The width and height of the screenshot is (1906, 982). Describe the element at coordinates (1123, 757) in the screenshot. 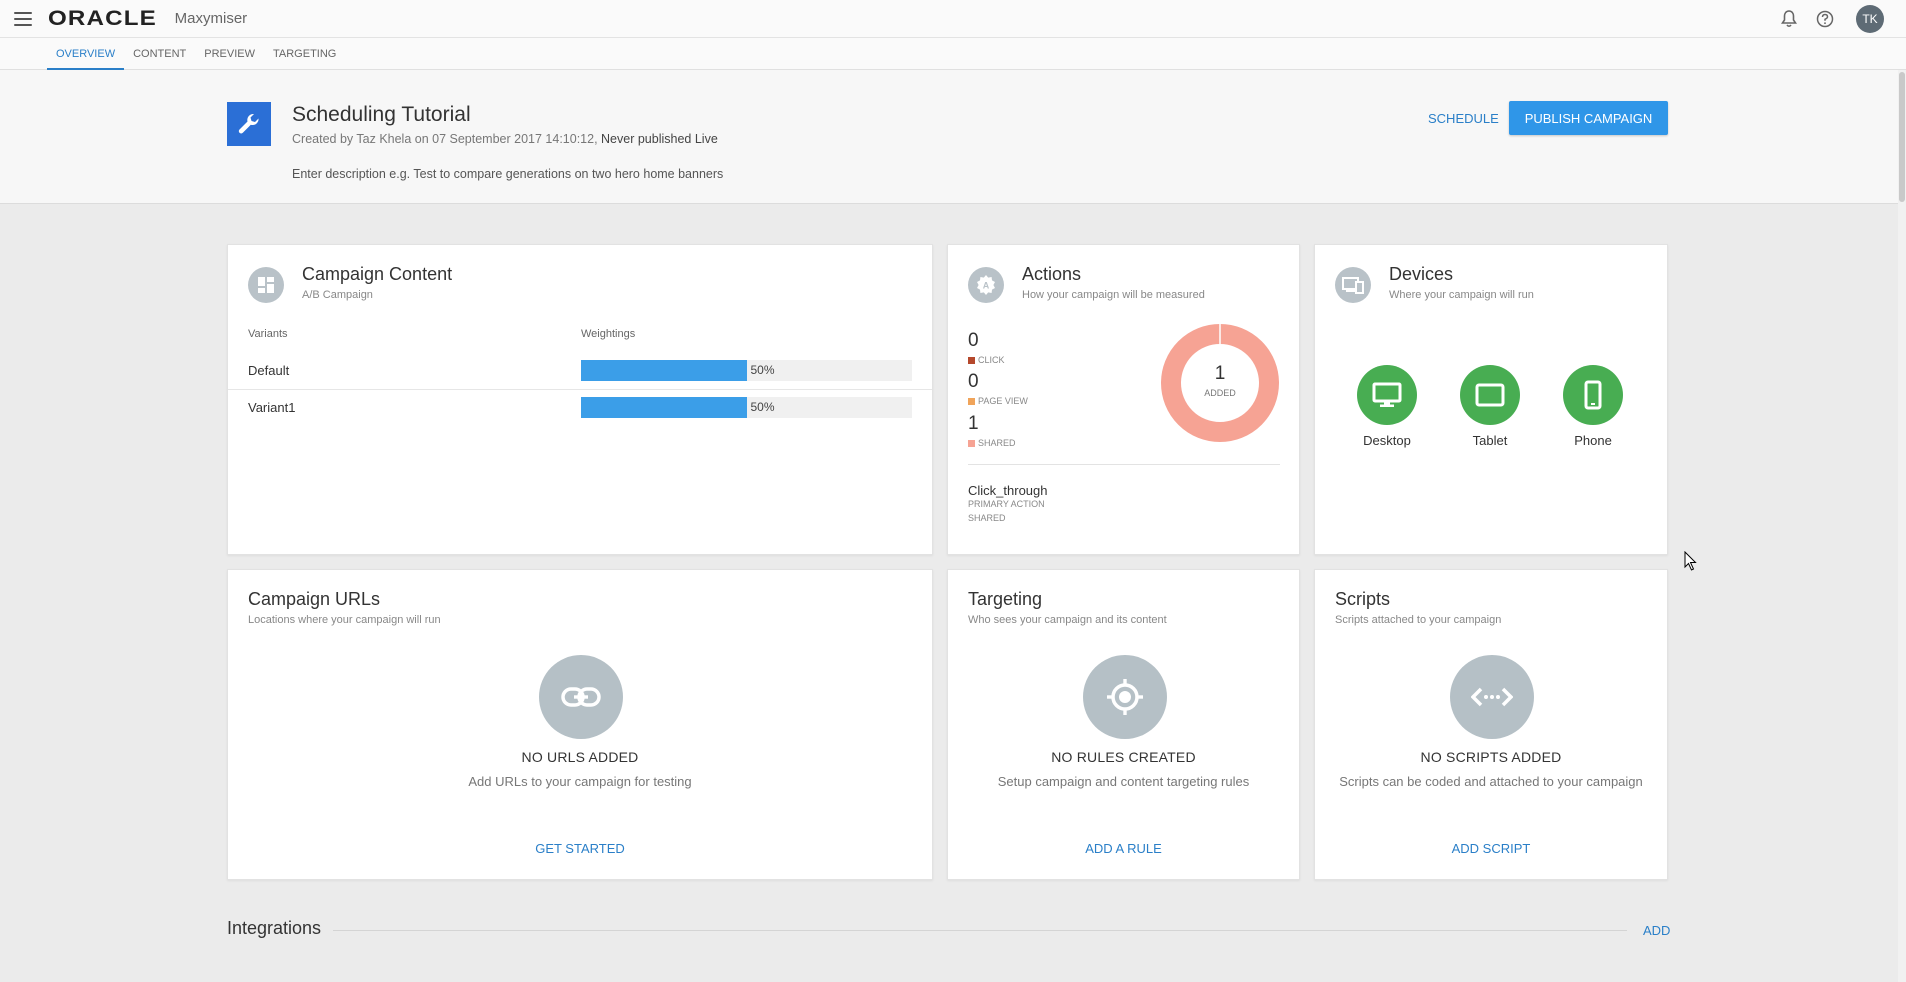

I see `empty-state-title: NO RULES CREATED` at that location.